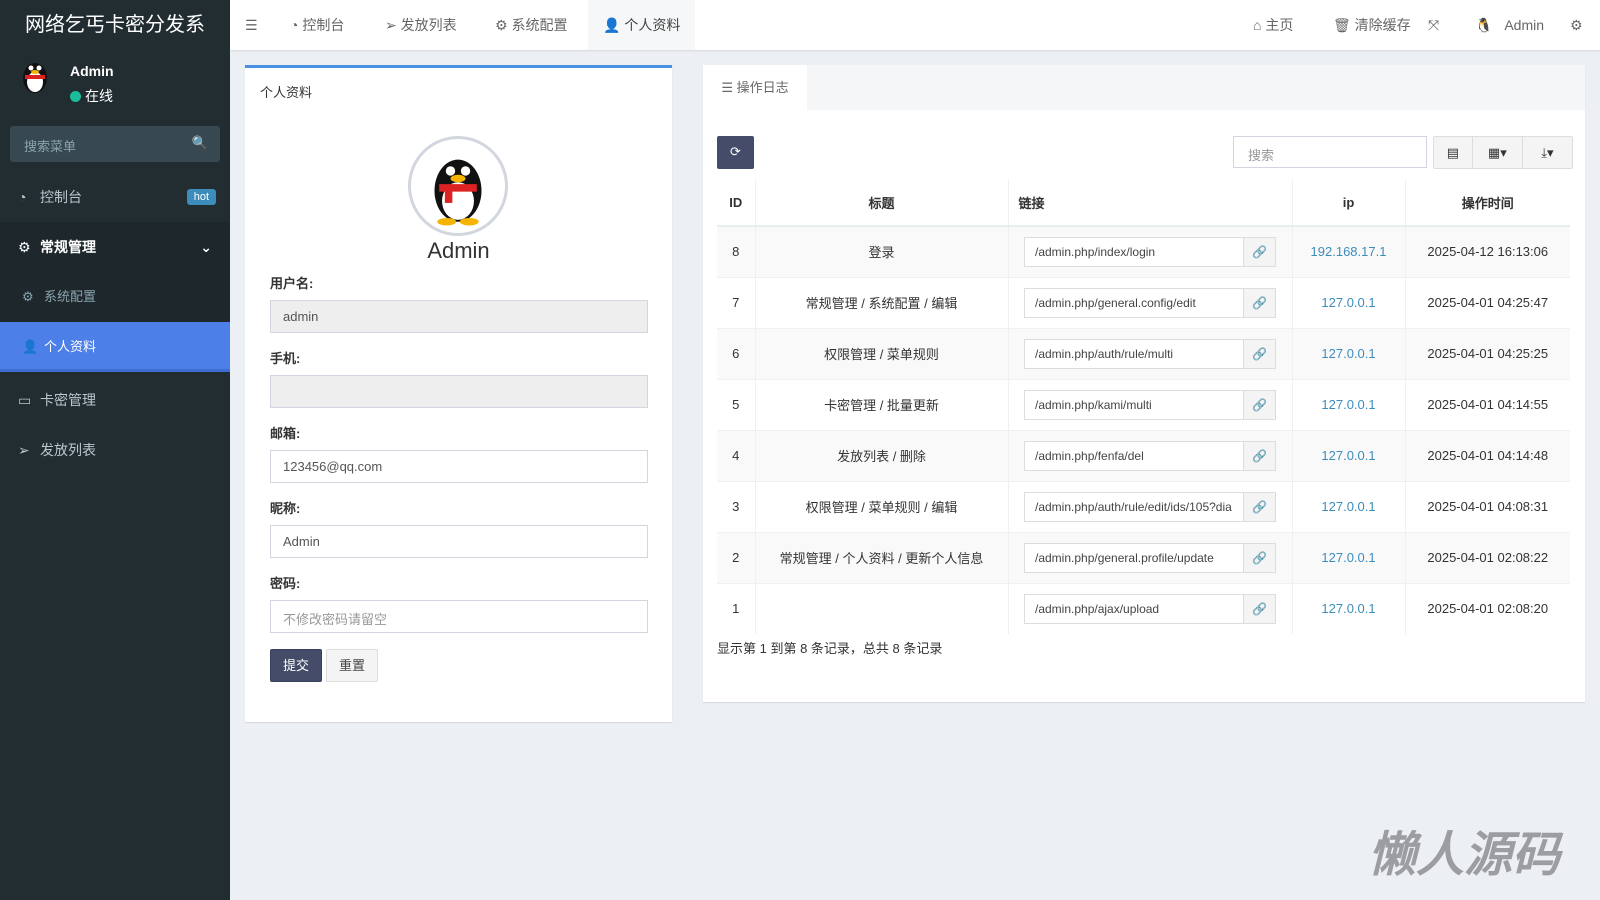 Image resolution: width=1600 pixels, height=900 pixels. I want to click on cell-url: /admin.php/general.config/edit 🔗, so click(1149, 302).